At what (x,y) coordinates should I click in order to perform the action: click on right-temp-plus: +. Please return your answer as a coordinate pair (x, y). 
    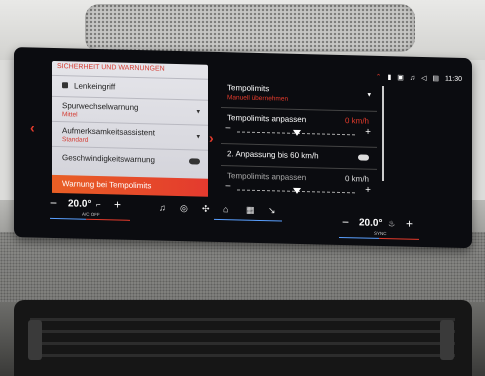
    Looking at the image, I should click on (409, 224).